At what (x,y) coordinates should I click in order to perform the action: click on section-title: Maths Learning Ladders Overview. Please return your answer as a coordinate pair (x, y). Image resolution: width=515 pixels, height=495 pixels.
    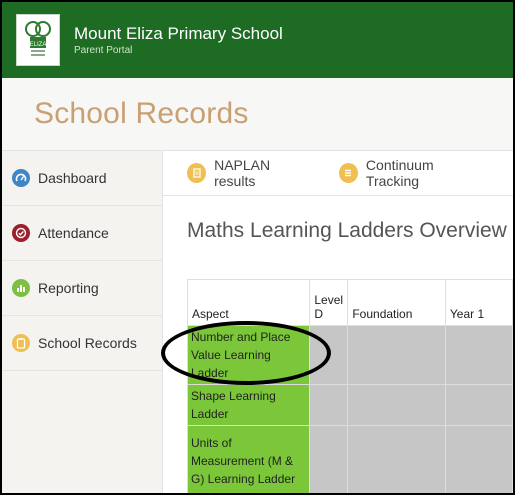
    Looking at the image, I should click on (347, 230).